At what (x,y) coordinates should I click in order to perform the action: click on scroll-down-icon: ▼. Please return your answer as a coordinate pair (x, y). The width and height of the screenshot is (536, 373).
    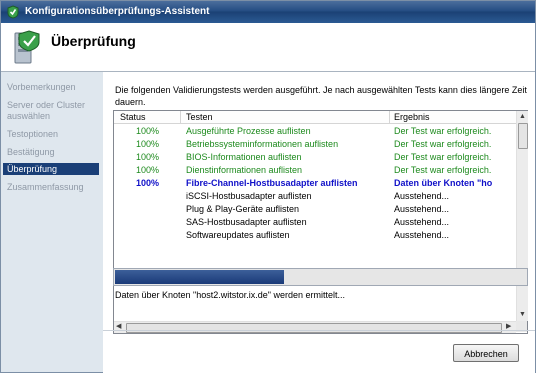
    Looking at the image, I should click on (522, 315).